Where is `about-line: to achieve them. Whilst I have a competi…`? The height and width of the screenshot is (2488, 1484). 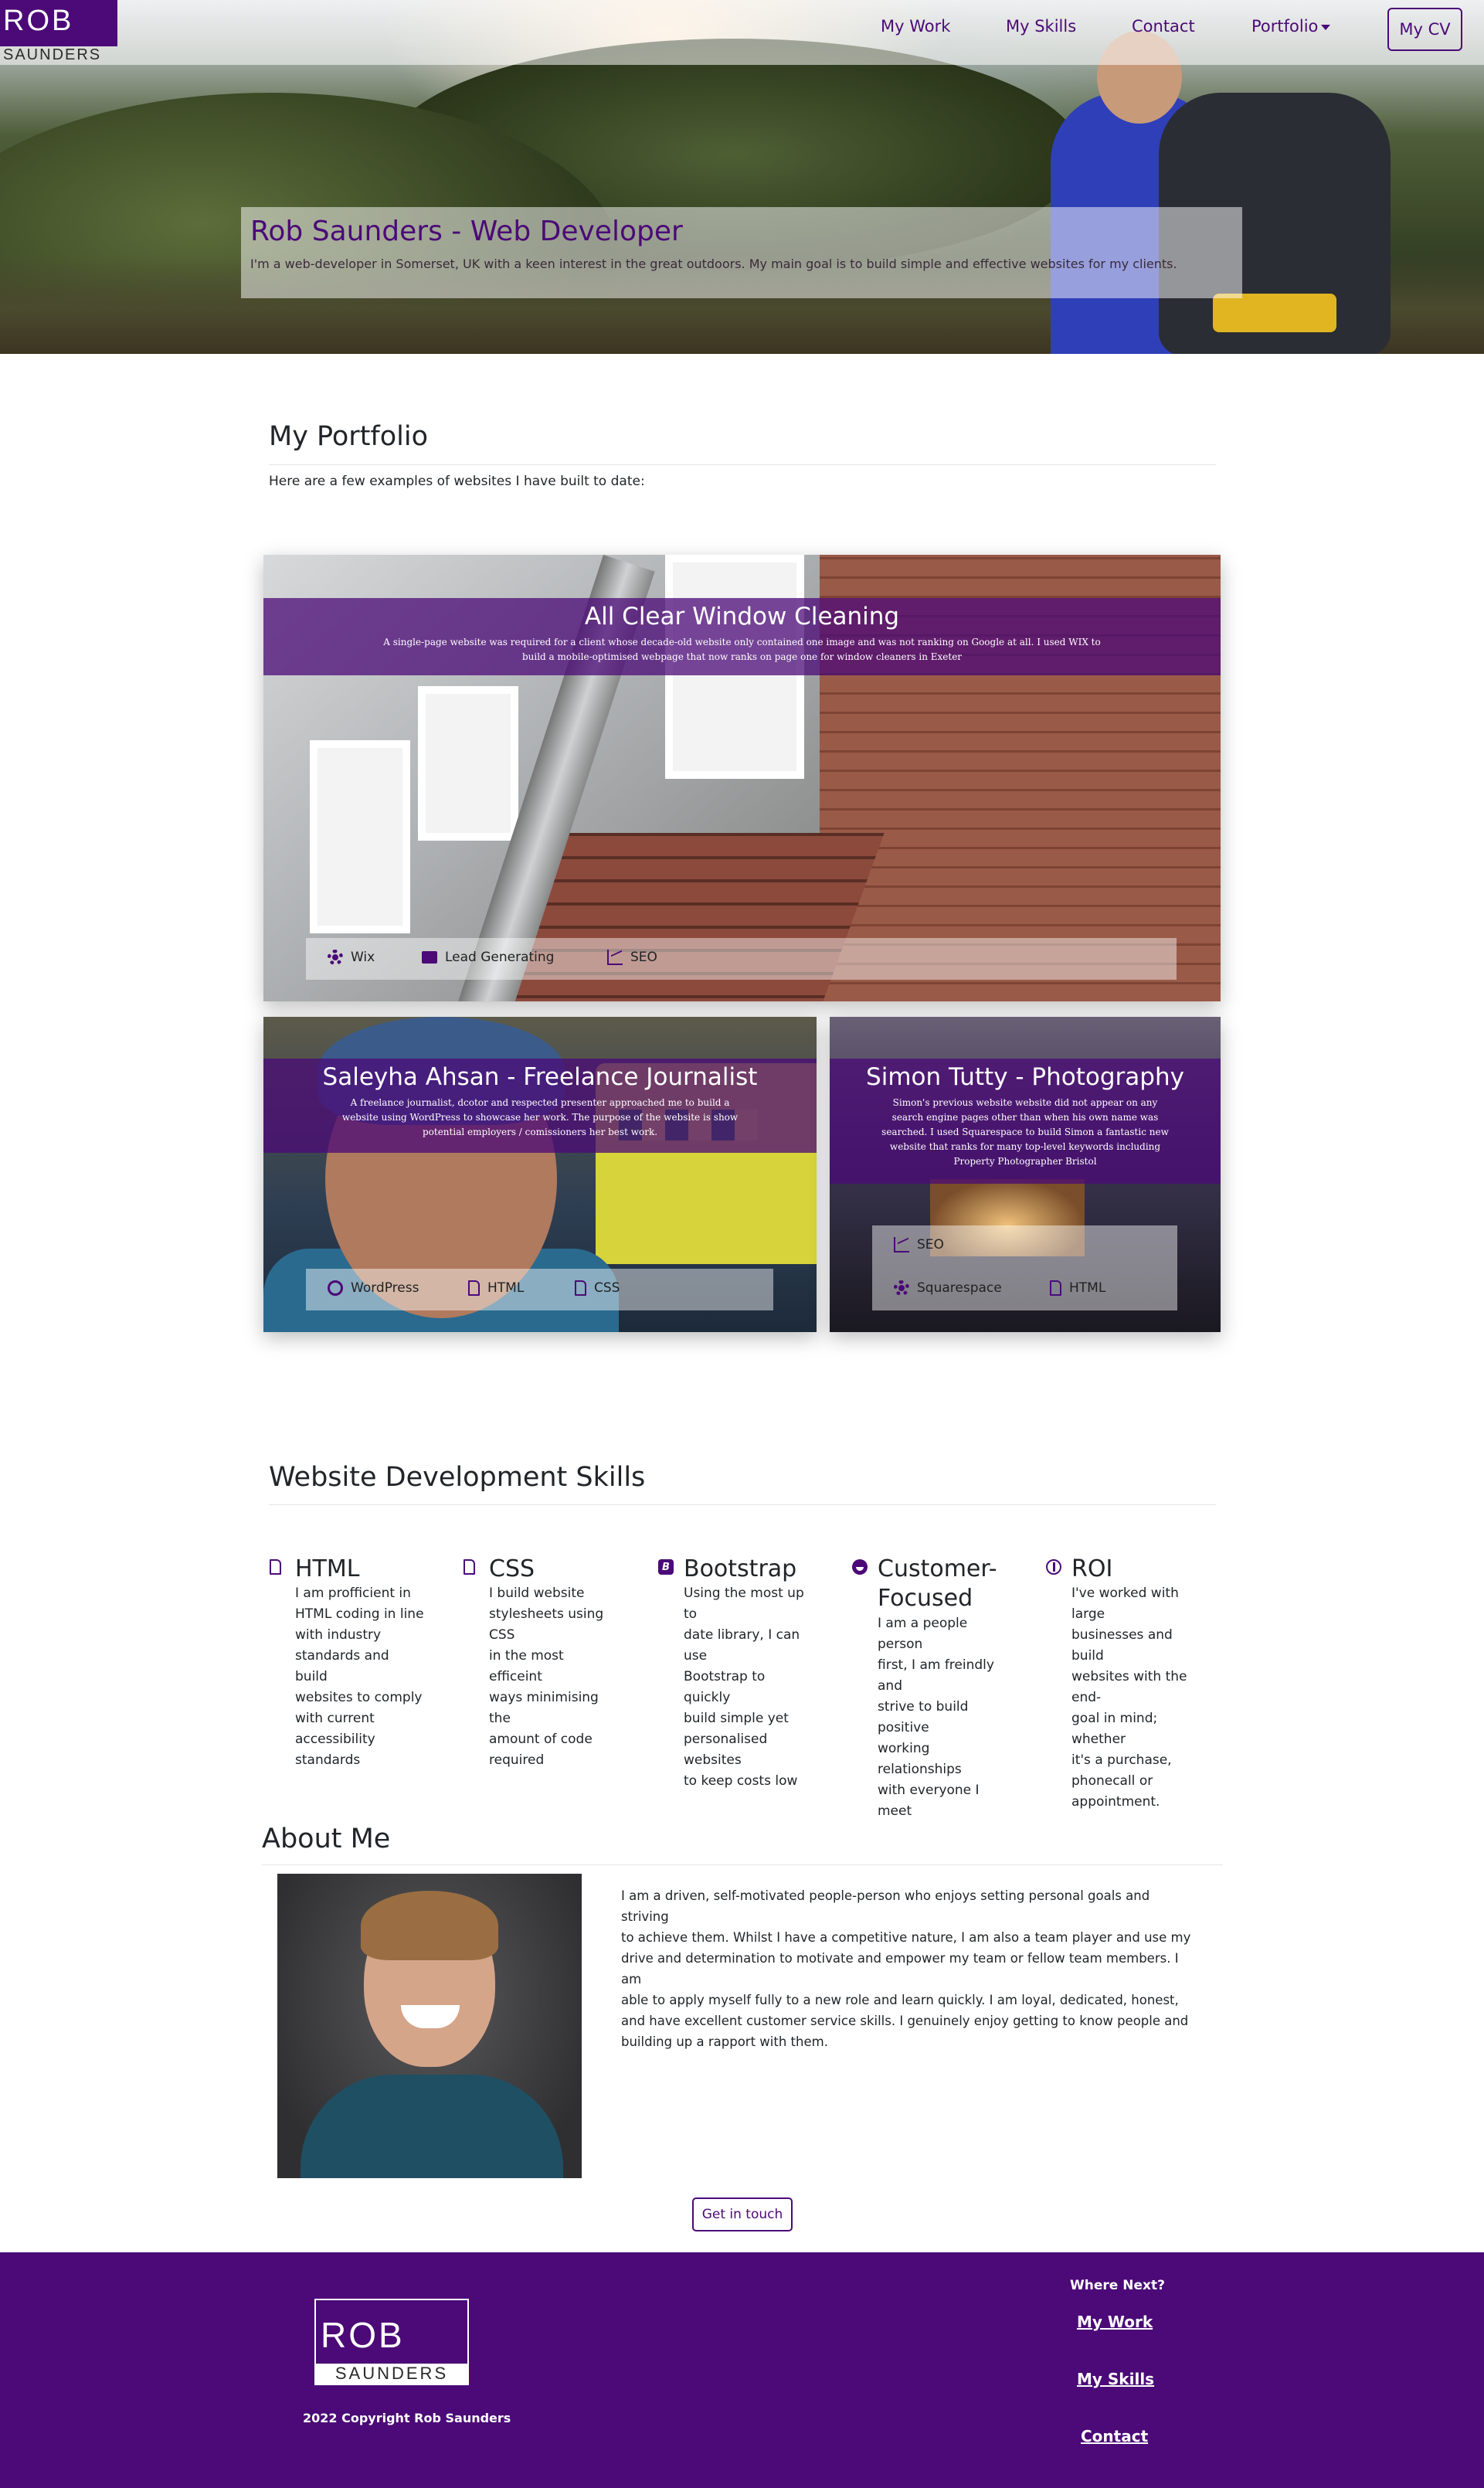 about-line: to achieve them. Whilst I have a competi… is located at coordinates (906, 1937).